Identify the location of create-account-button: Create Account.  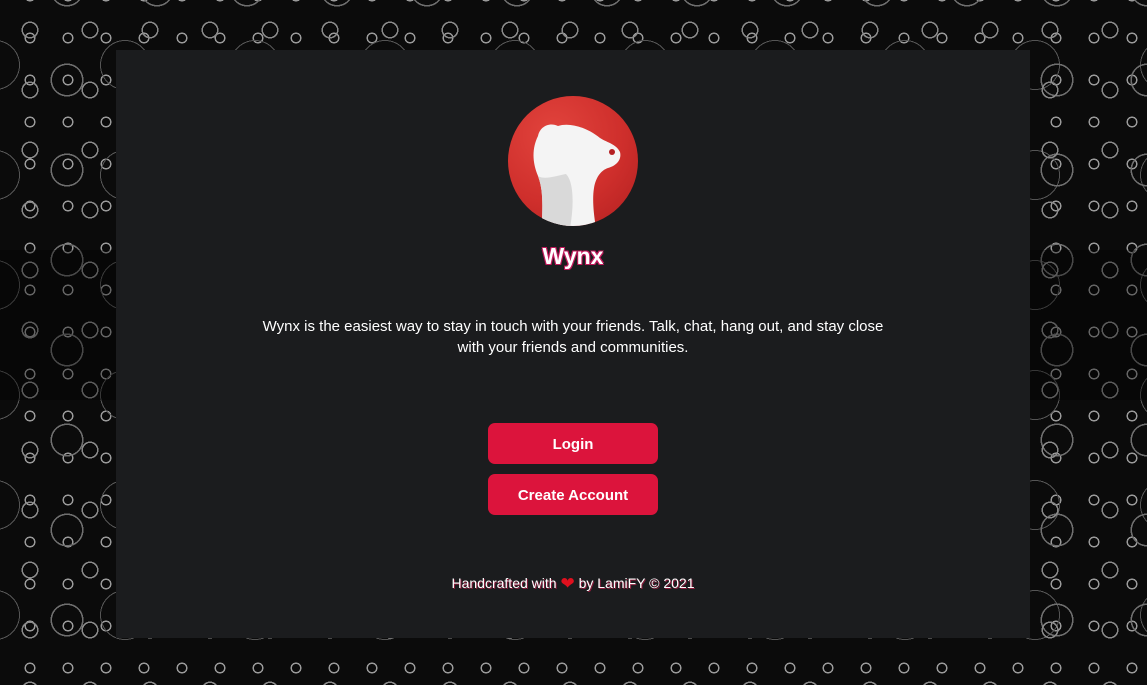
(573, 494).